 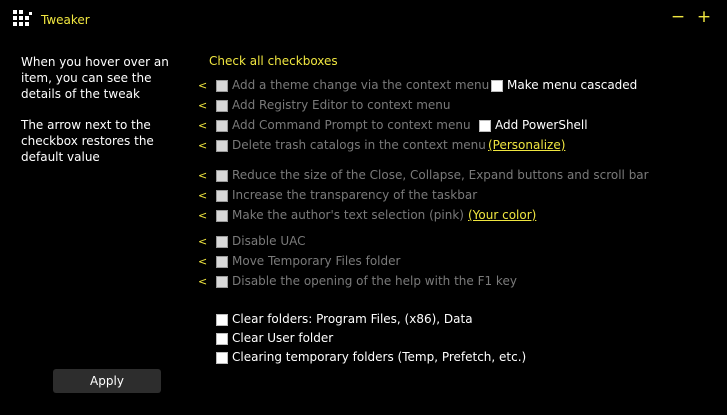 I want to click on window-title: Tweaker, so click(x=65, y=20).